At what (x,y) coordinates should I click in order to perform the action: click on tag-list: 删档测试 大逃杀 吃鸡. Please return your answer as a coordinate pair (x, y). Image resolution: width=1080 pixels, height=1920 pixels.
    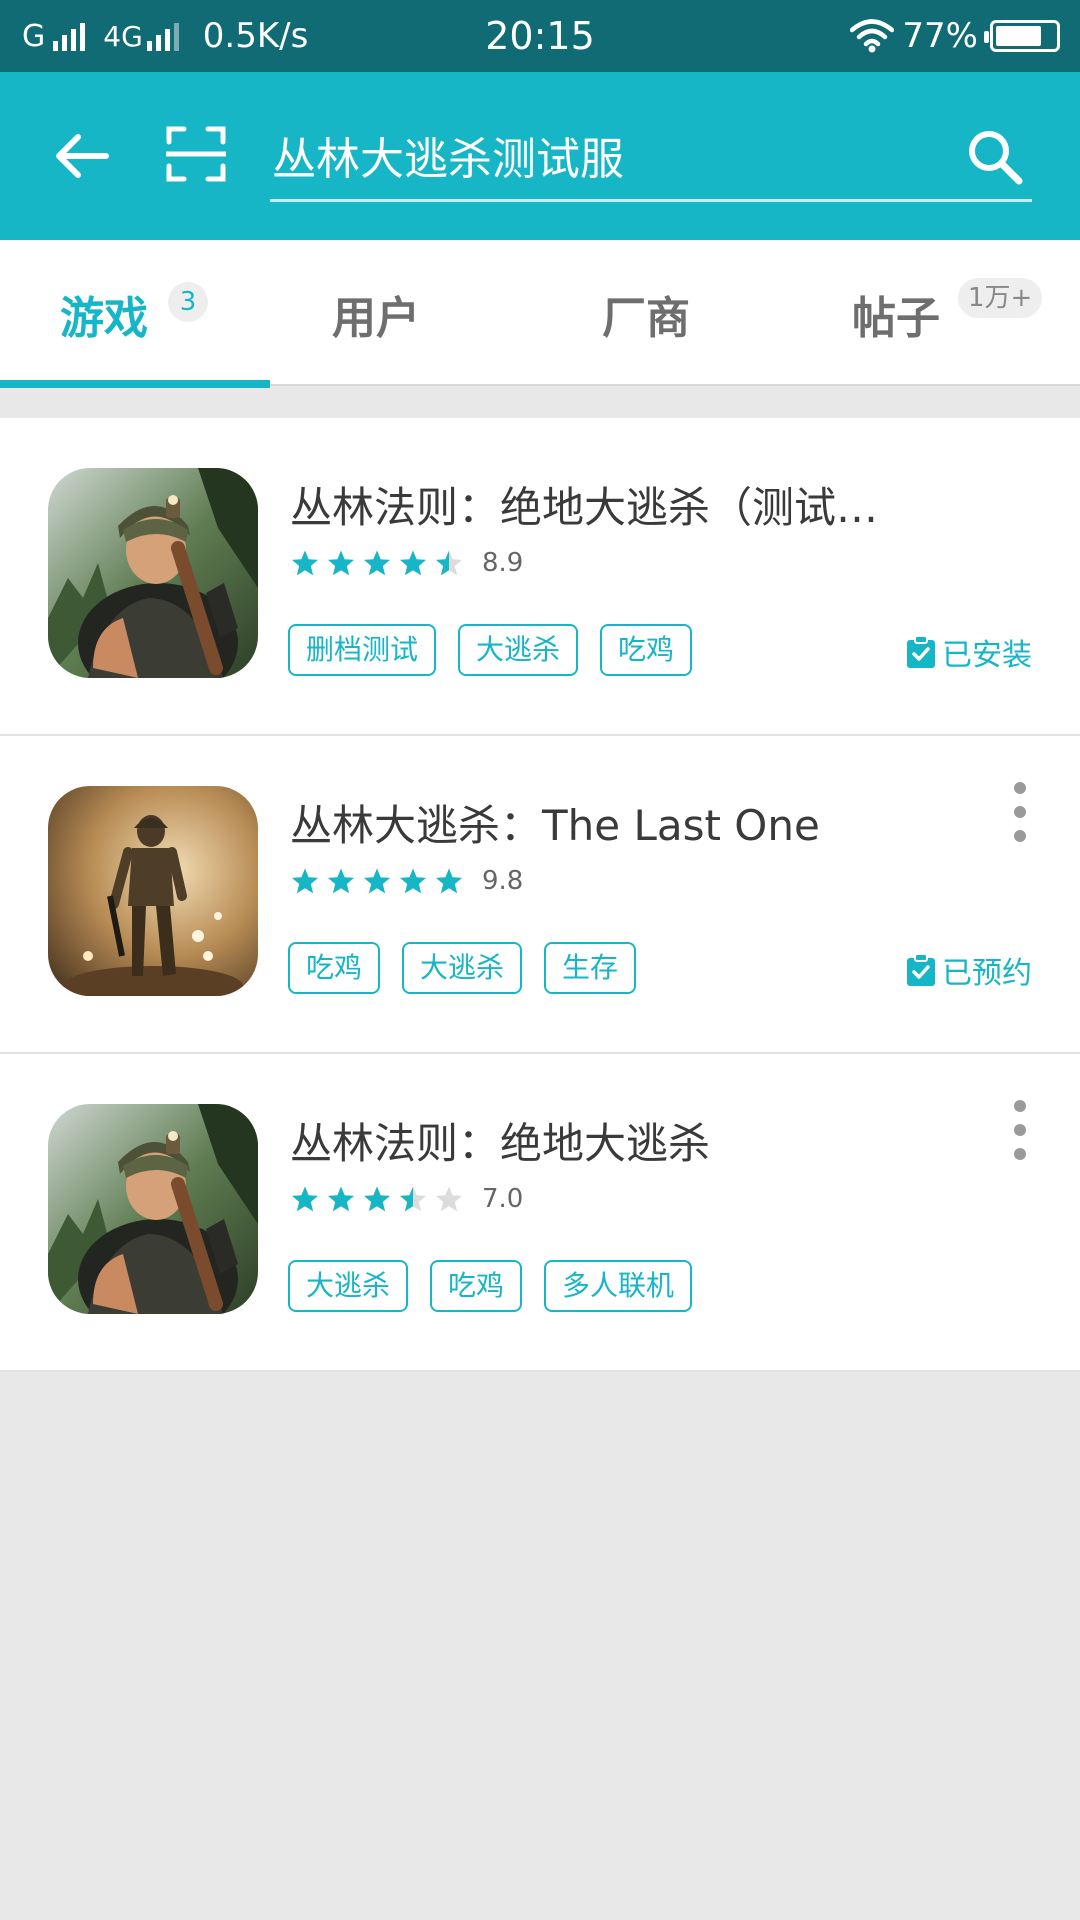
    Looking at the image, I should click on (501, 650).